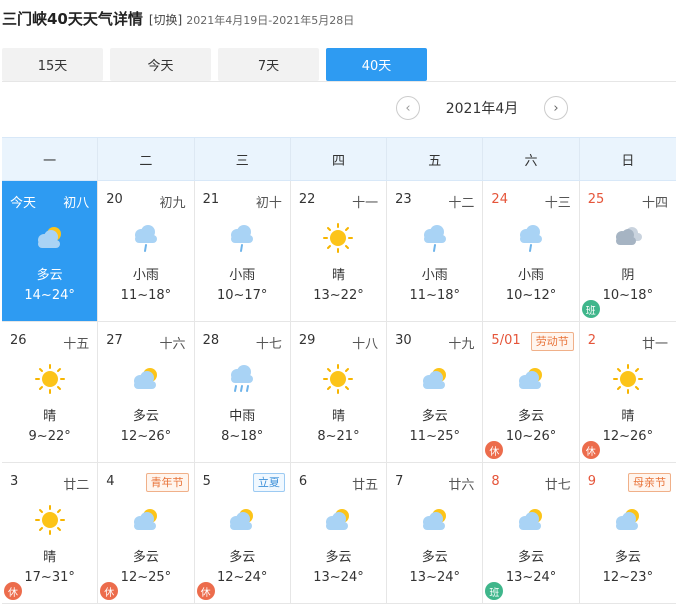  I want to click on day-number: 3, so click(14, 481).